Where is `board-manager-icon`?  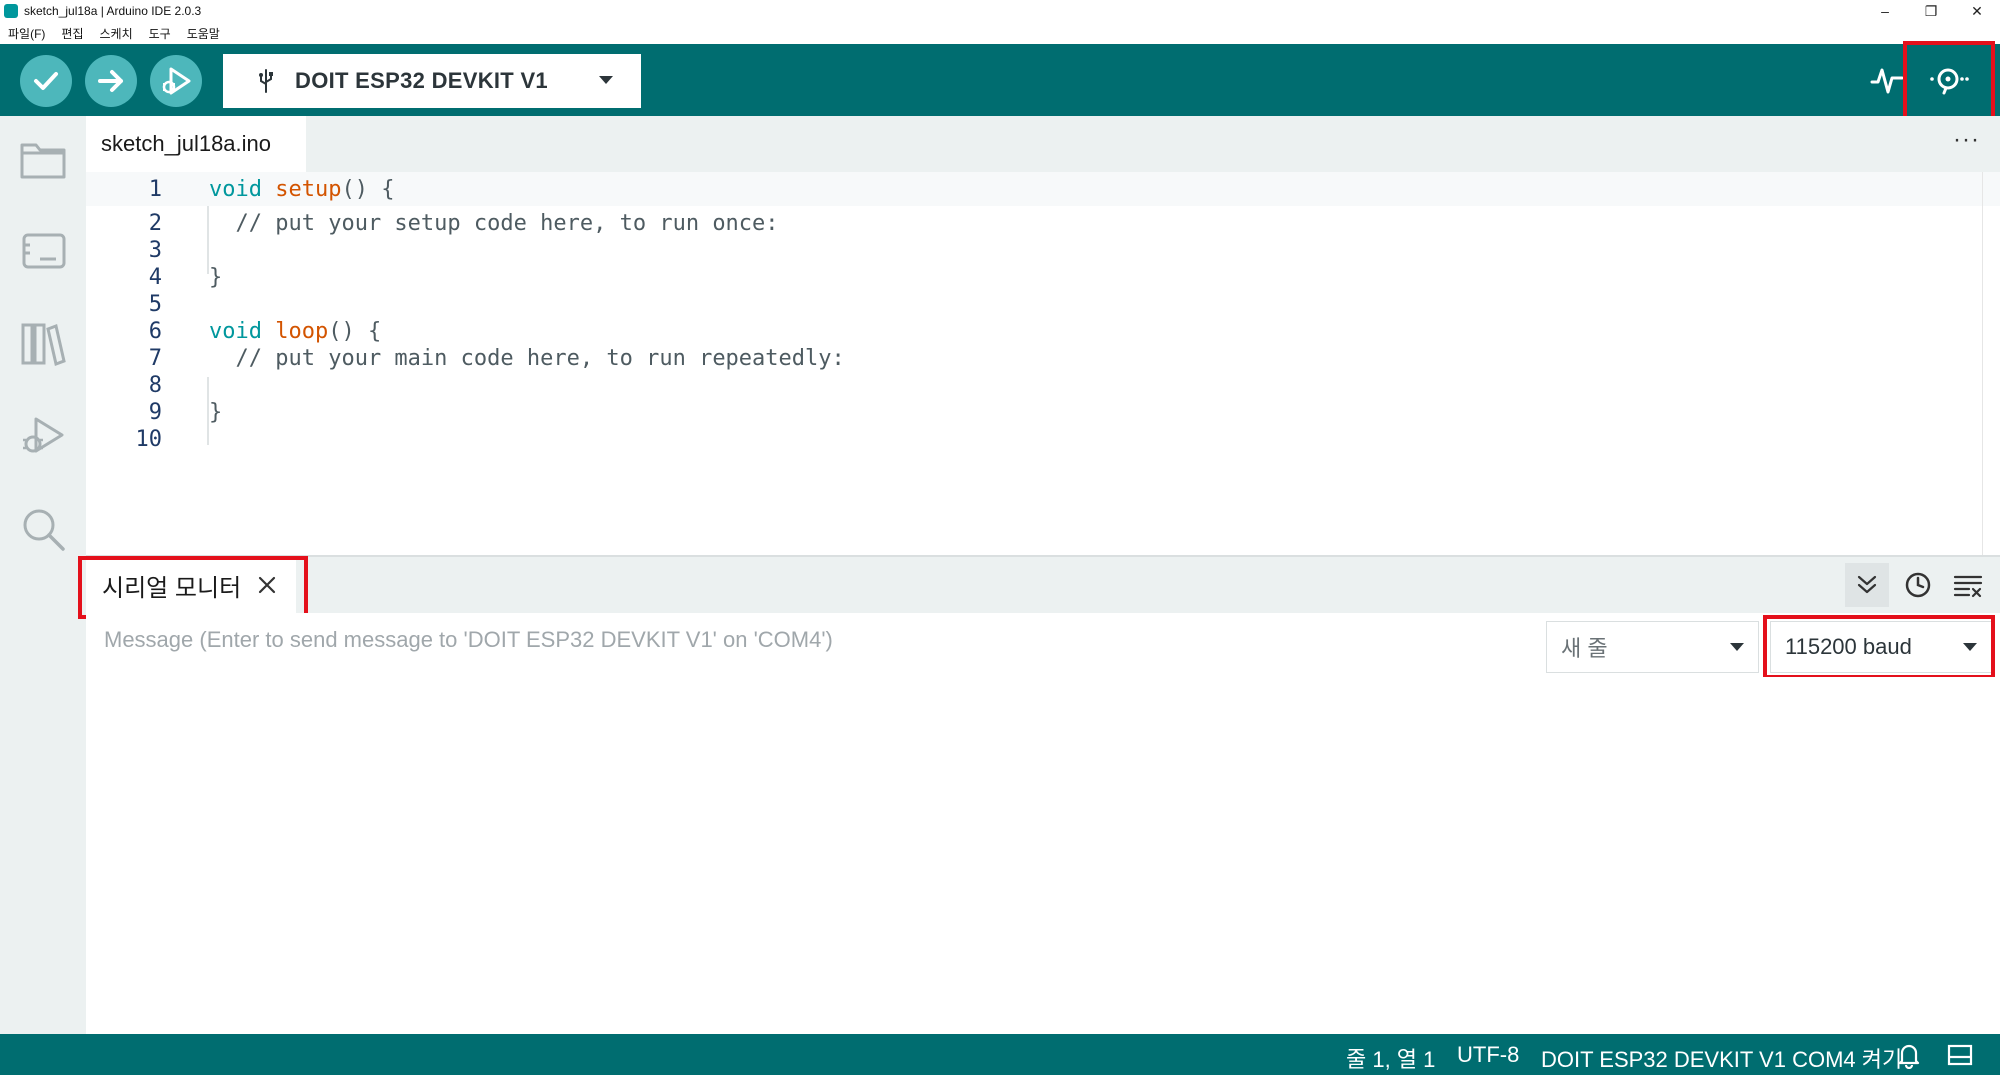 board-manager-icon is located at coordinates (44, 251).